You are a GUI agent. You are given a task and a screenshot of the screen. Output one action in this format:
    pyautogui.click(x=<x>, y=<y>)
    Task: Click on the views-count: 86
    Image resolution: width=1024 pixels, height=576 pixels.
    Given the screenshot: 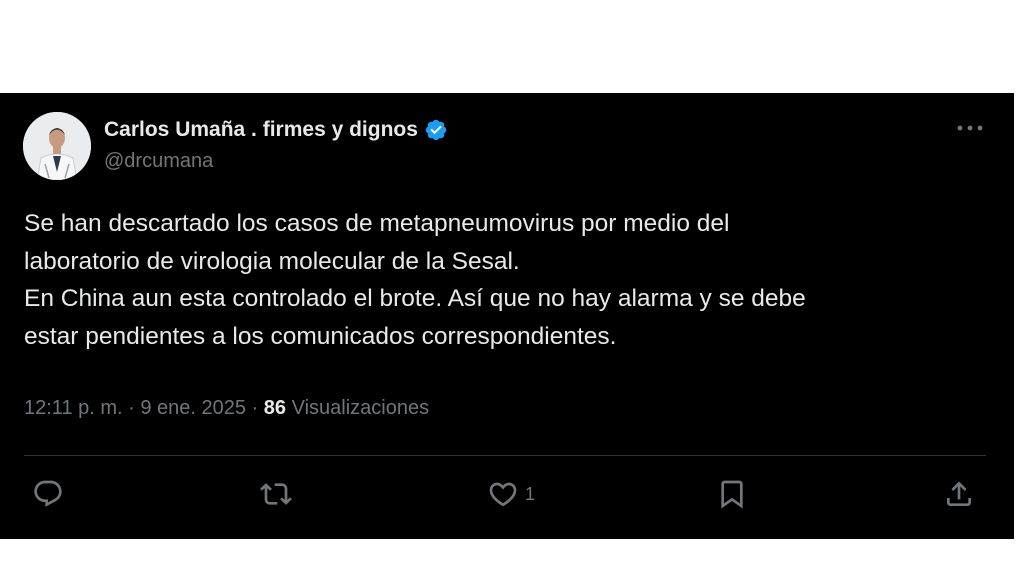 What is the action you would take?
    pyautogui.click(x=275, y=408)
    